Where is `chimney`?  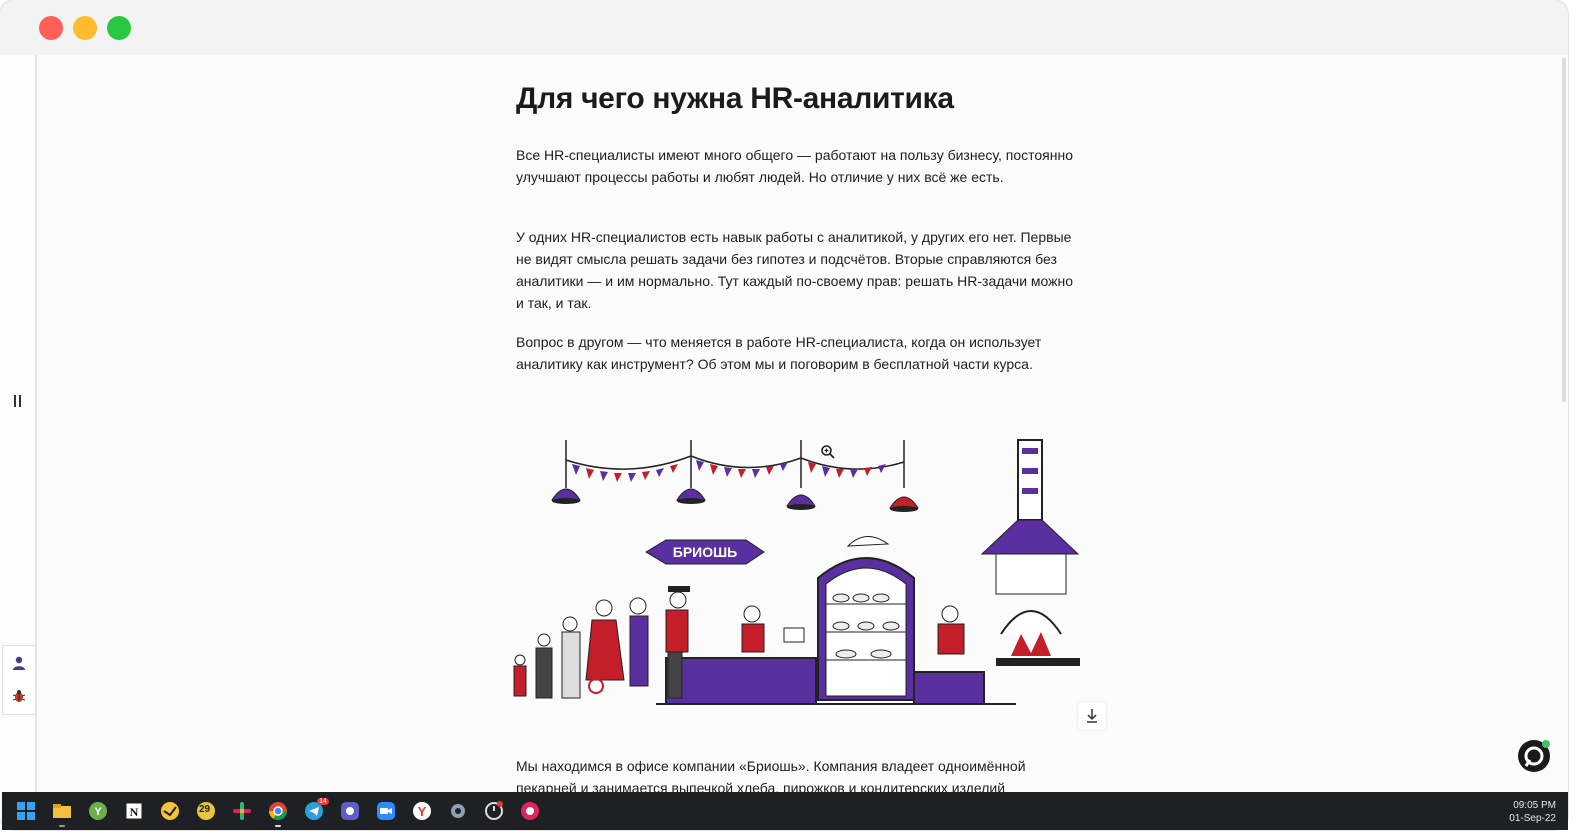 chimney is located at coordinates (1030, 552).